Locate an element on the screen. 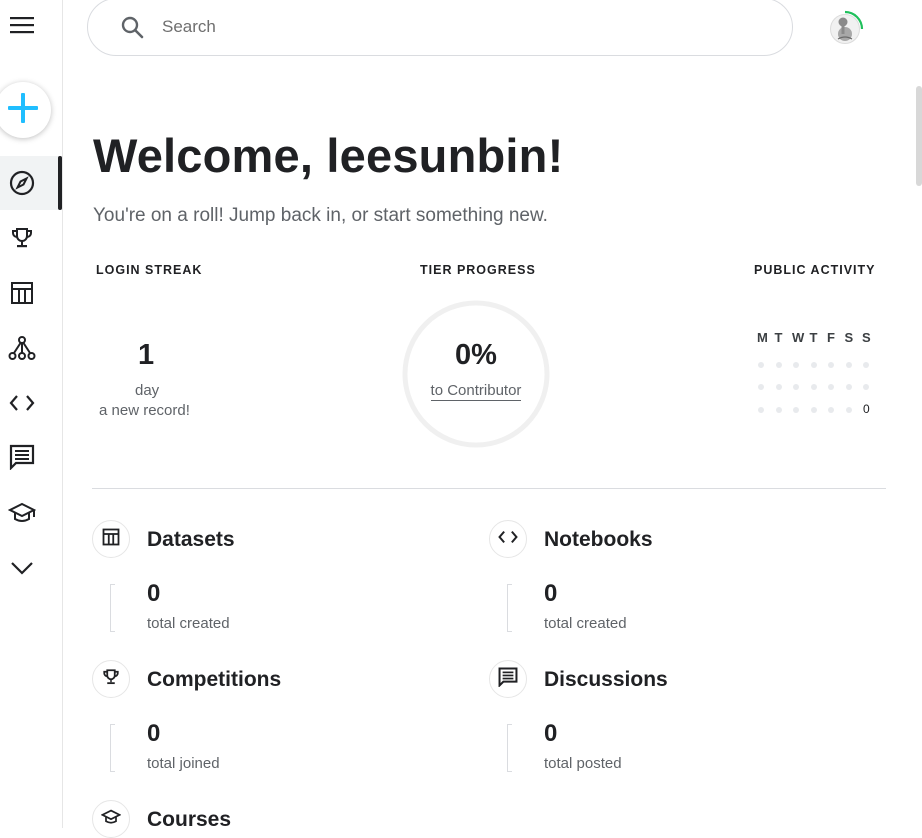  courses-card-title: Courses is located at coordinates (189, 820).